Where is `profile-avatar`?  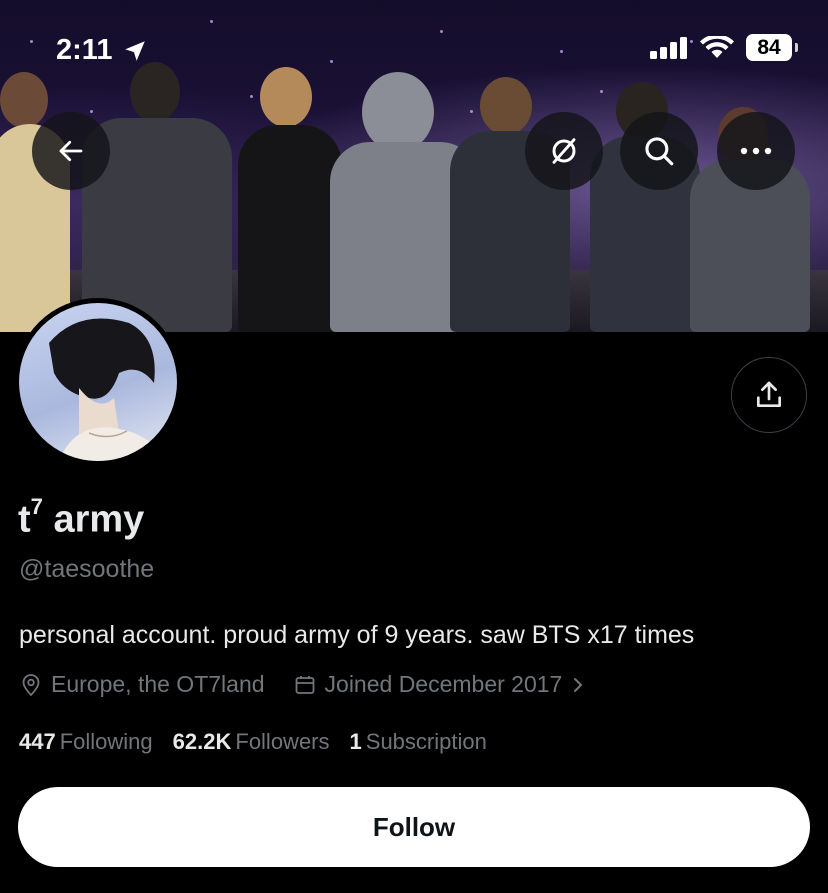 profile-avatar is located at coordinates (98, 382).